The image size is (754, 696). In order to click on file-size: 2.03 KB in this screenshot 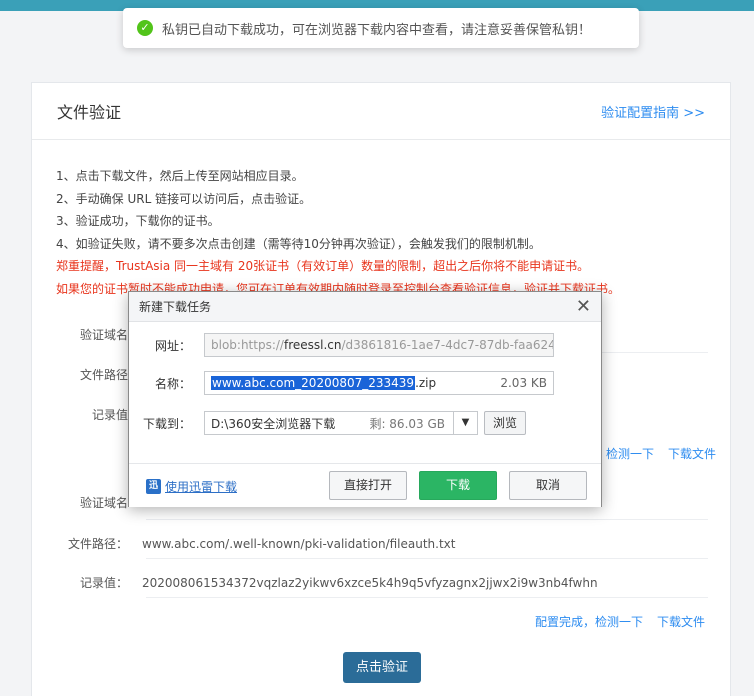, I will do `click(523, 383)`.